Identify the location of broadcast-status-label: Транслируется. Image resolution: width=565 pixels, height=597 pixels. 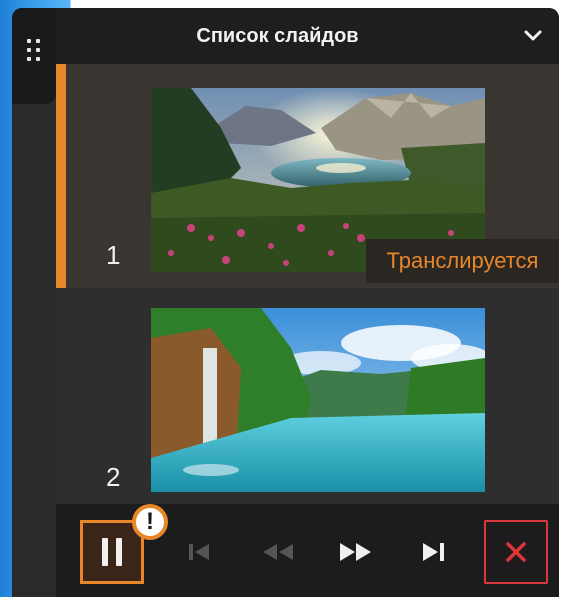
(462, 261).